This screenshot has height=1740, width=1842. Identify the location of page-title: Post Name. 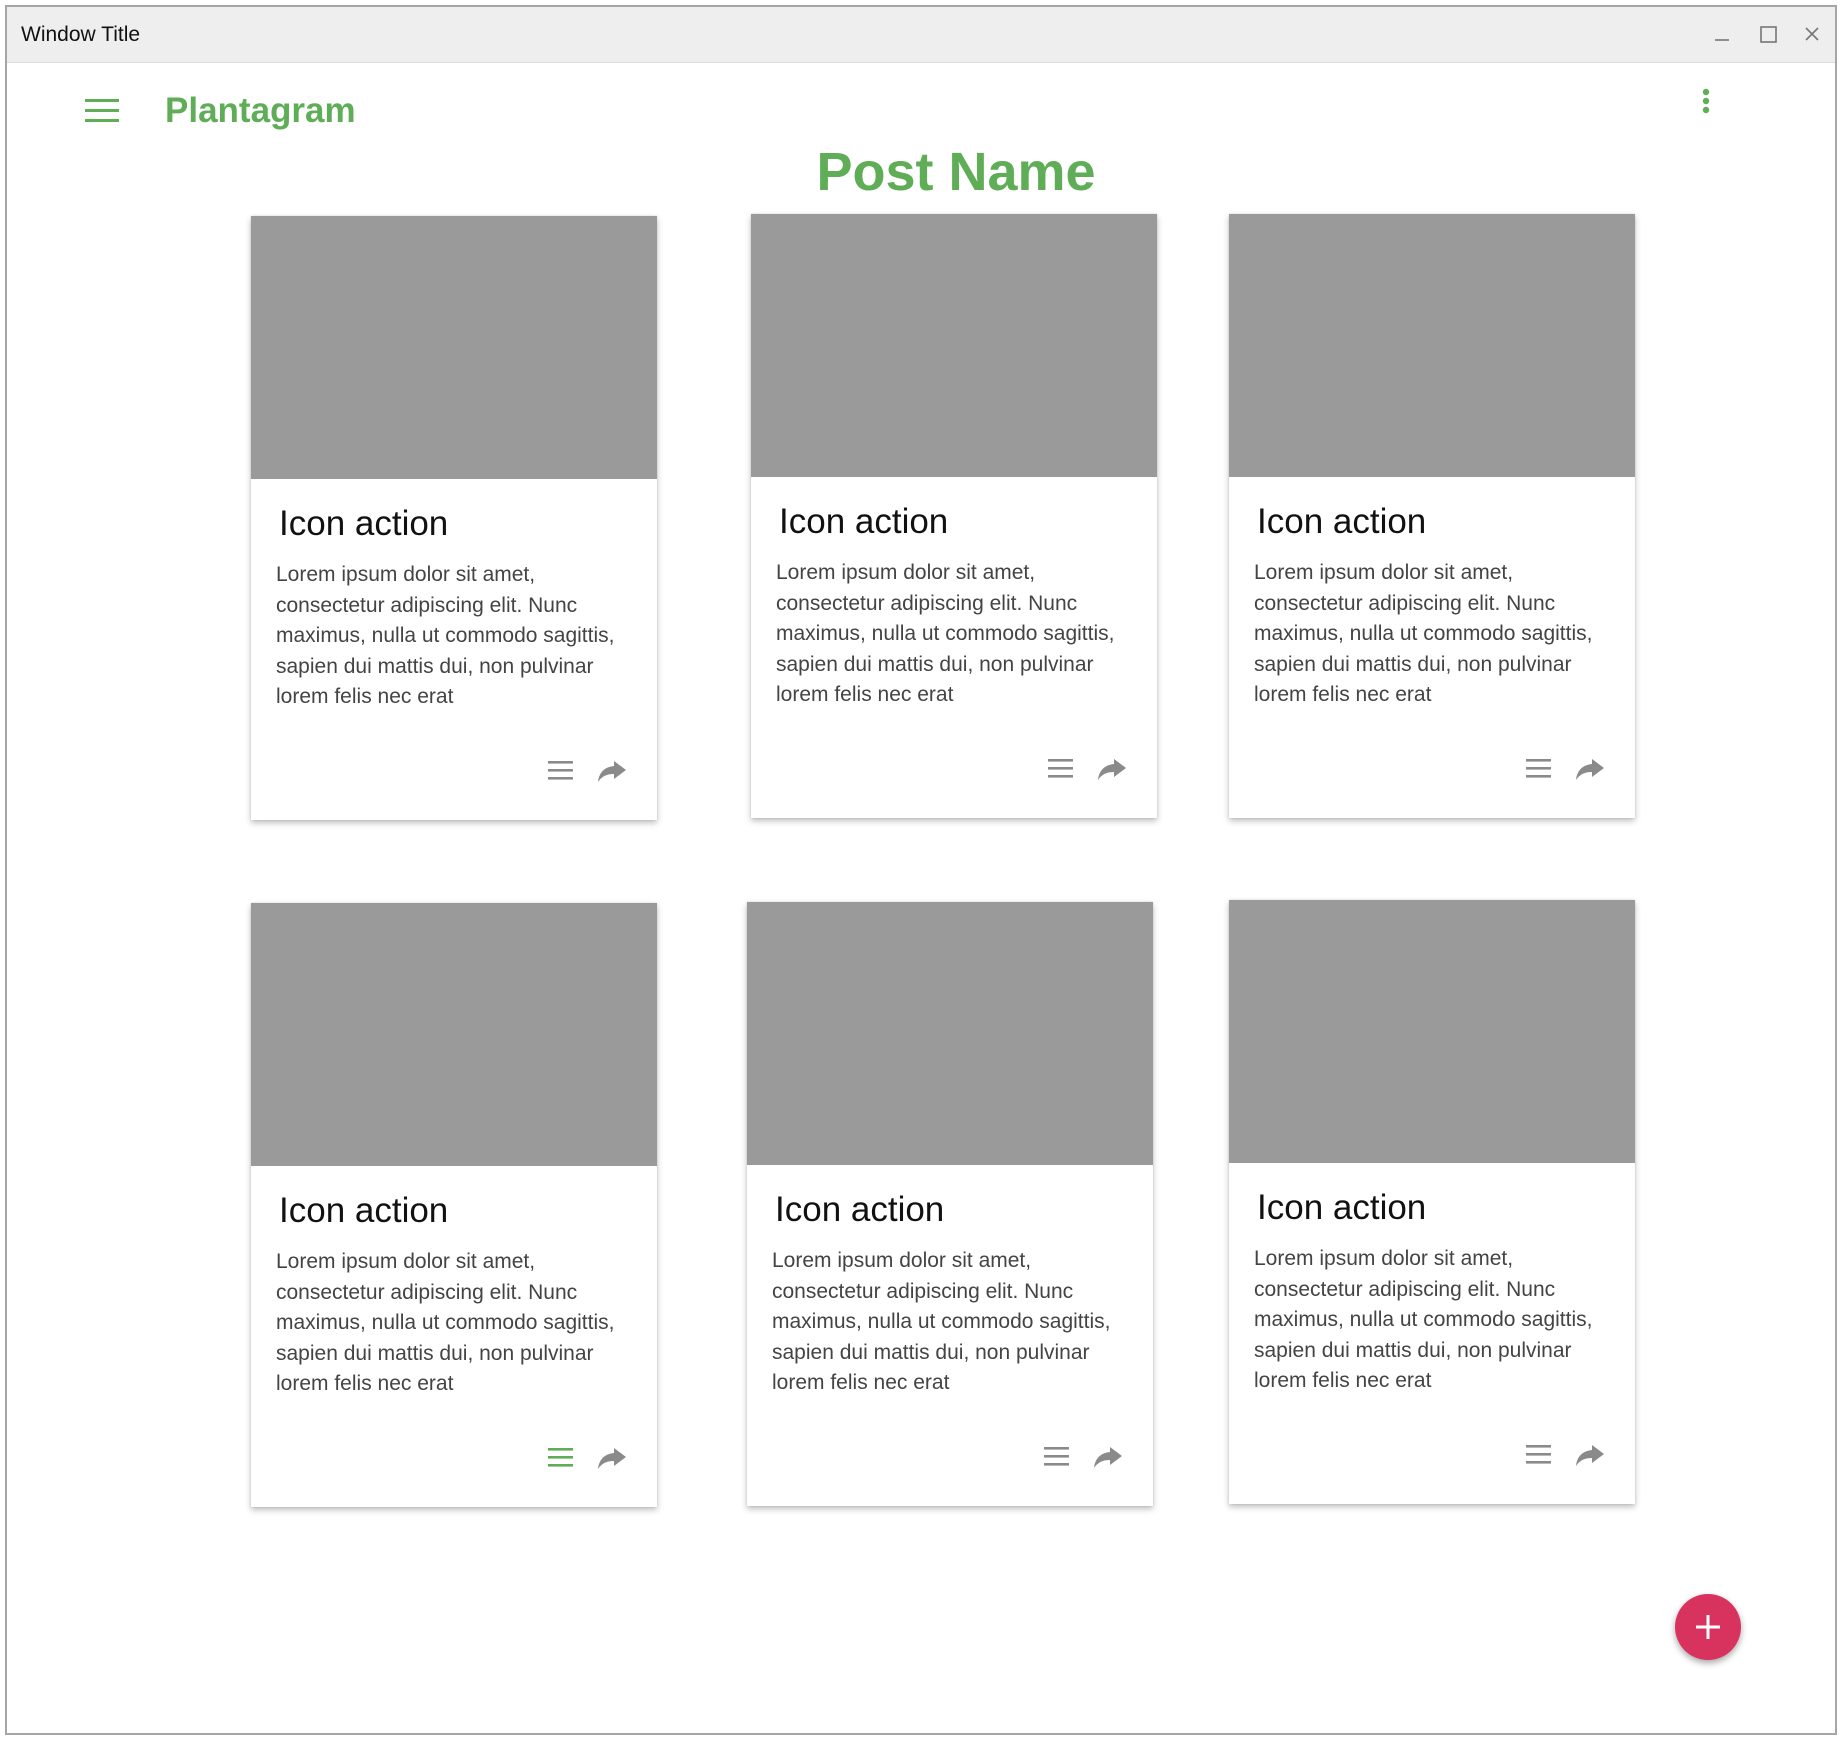
(956, 172).